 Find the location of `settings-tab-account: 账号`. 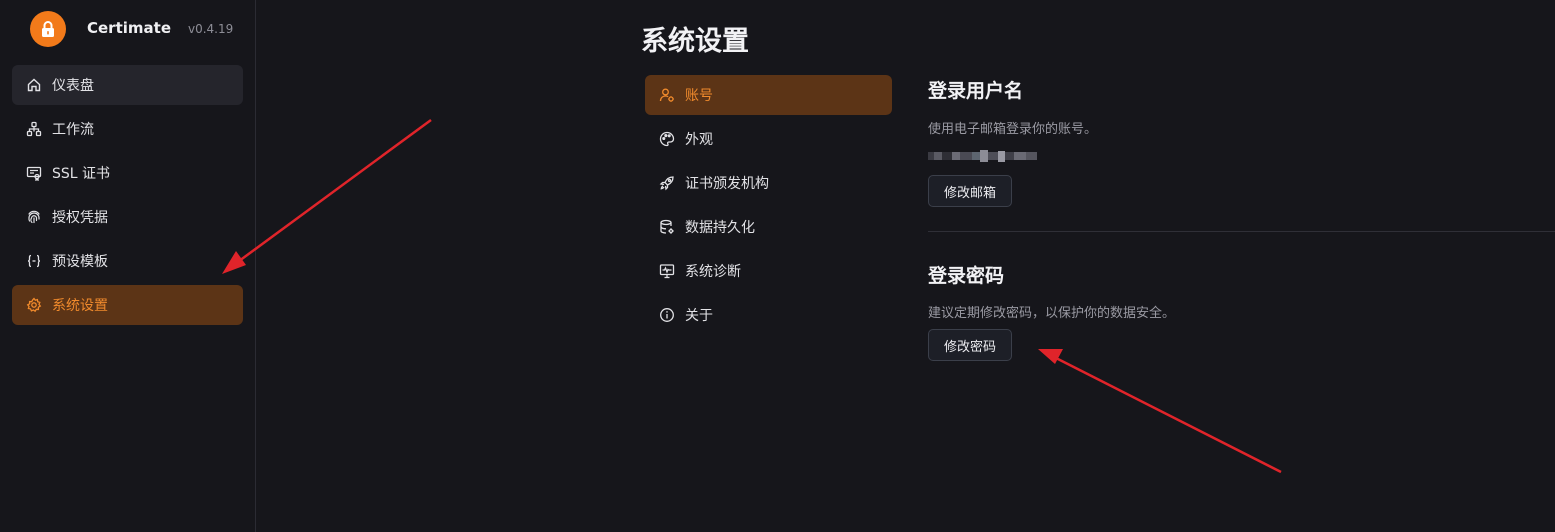

settings-tab-account: 账号 is located at coordinates (768, 95).